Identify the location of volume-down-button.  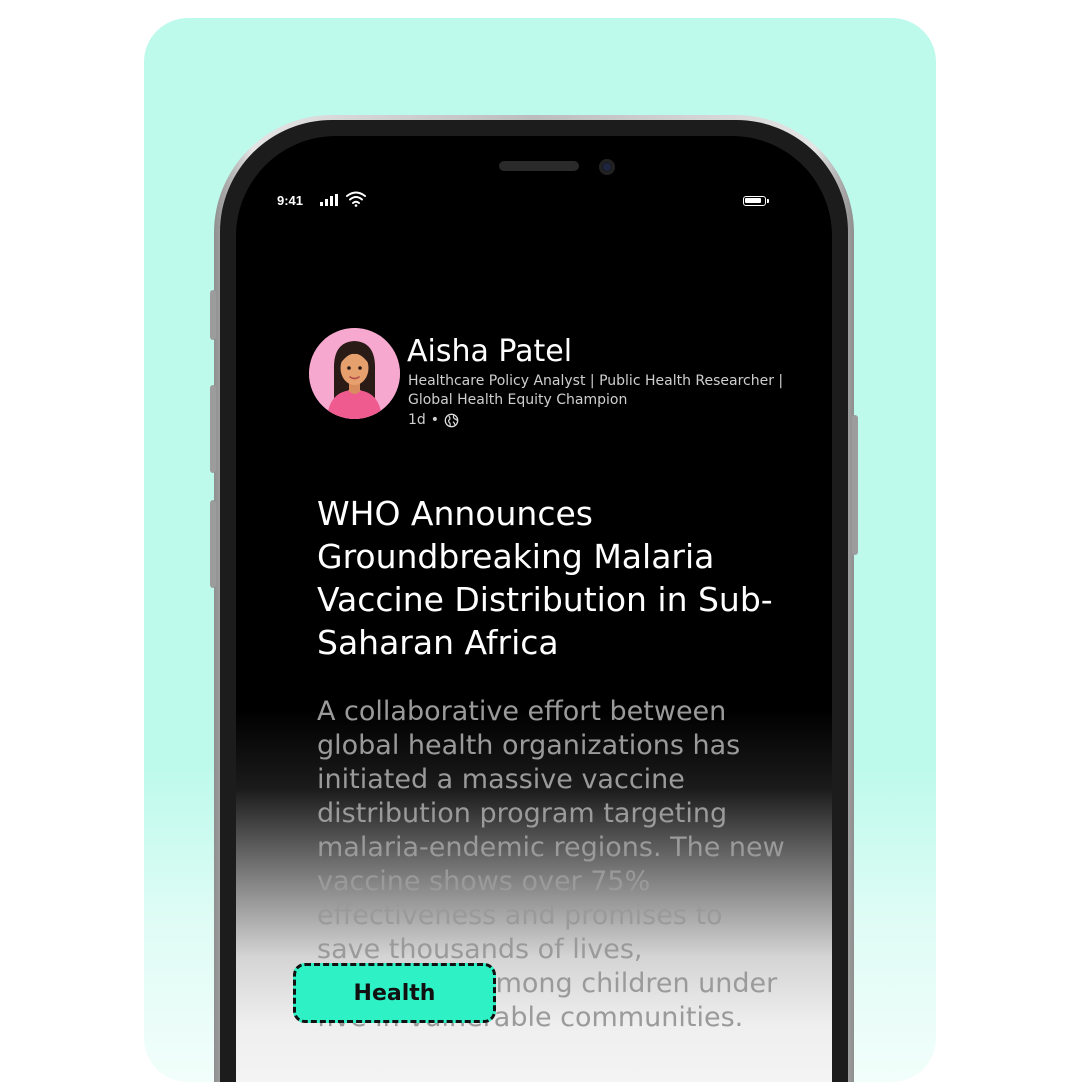
(213, 544).